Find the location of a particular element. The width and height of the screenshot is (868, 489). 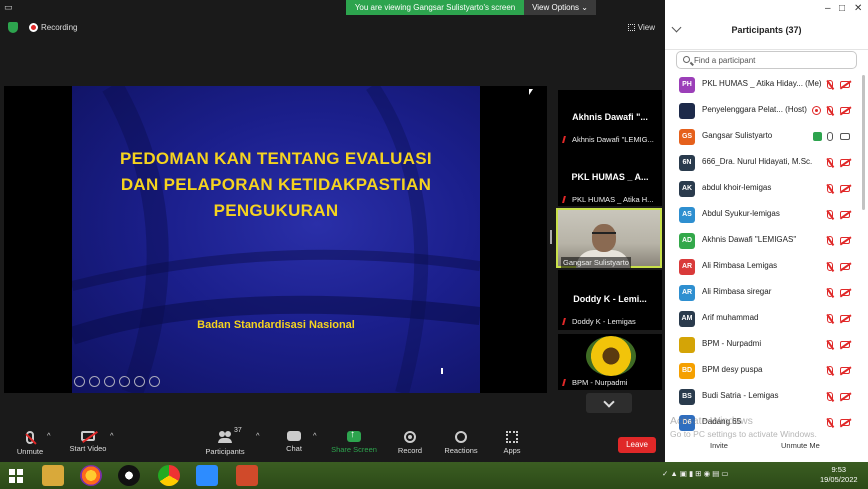

participant-name: Abdul Syukur-lemigas is located at coordinates (741, 213).